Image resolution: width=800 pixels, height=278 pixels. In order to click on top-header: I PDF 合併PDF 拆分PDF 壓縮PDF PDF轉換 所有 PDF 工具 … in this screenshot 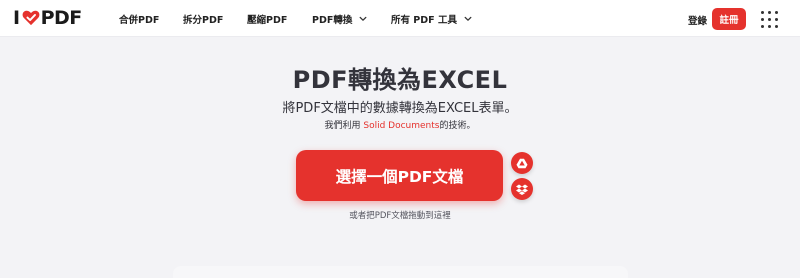, I will do `click(400, 18)`.